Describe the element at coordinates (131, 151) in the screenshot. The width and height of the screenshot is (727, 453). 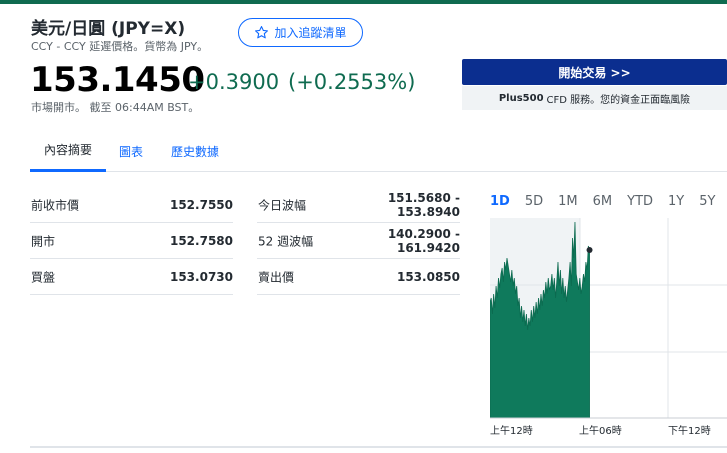
I see `tab-chart: 圖表` at that location.